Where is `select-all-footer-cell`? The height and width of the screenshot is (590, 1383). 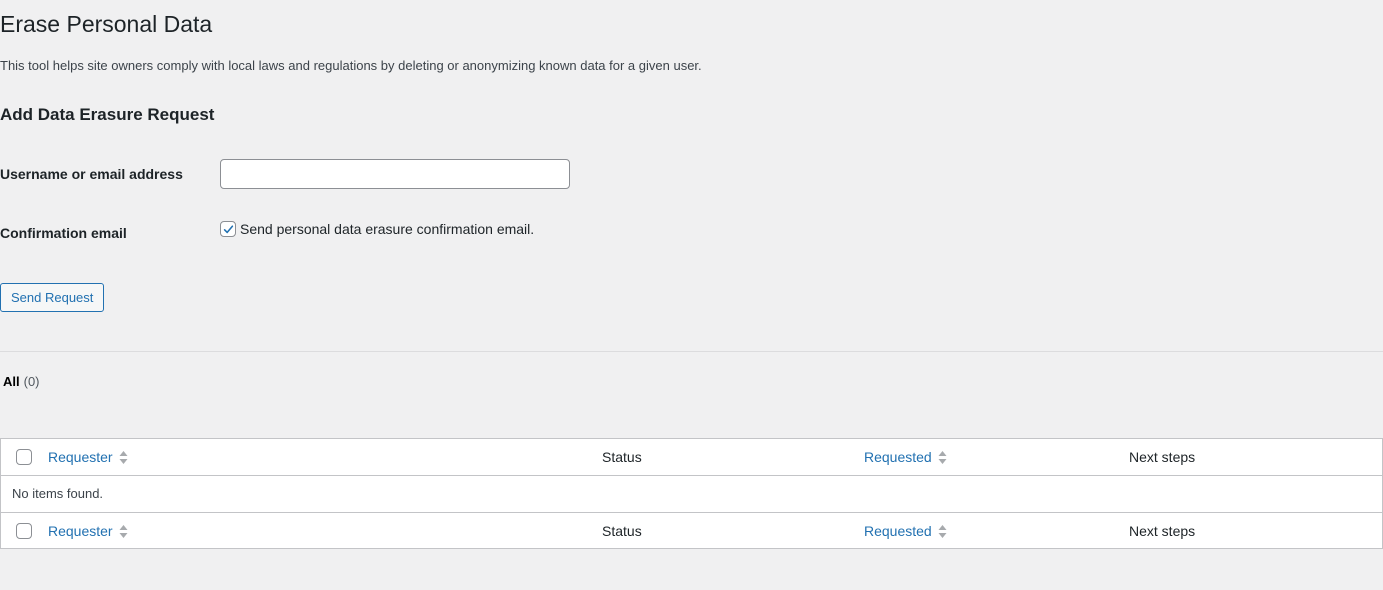
select-all-footer-cell is located at coordinates (24, 531).